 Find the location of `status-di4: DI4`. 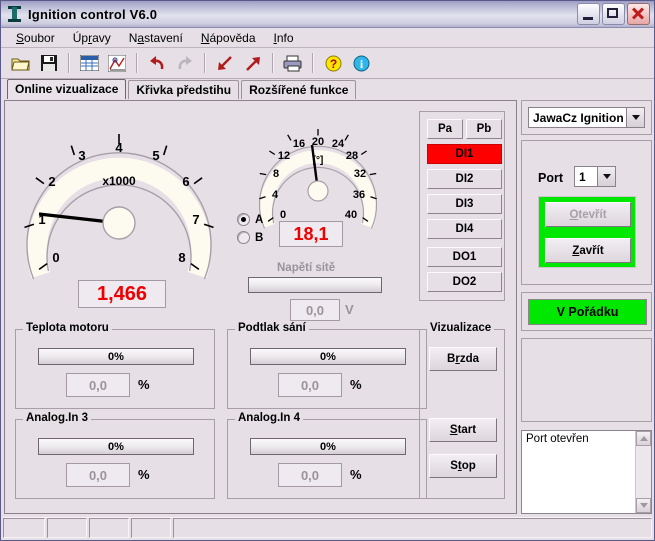

status-di4: DI4 is located at coordinates (464, 229).